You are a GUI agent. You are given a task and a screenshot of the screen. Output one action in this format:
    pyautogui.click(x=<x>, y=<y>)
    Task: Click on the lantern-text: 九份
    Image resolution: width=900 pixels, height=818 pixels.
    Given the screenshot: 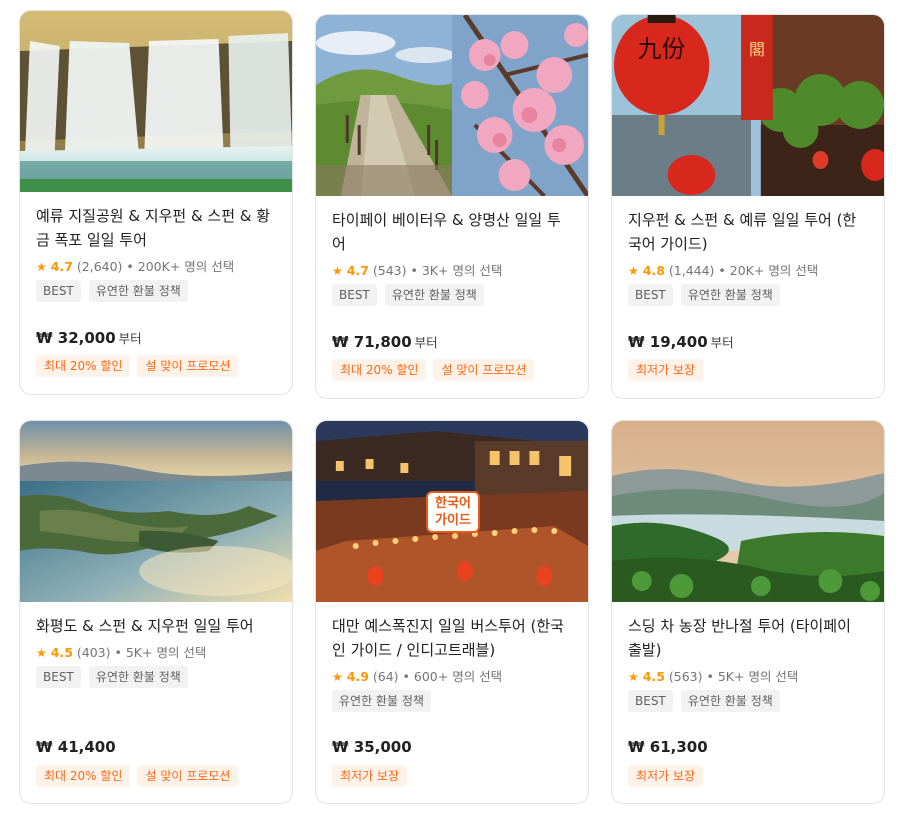 What is the action you would take?
    pyautogui.click(x=662, y=49)
    